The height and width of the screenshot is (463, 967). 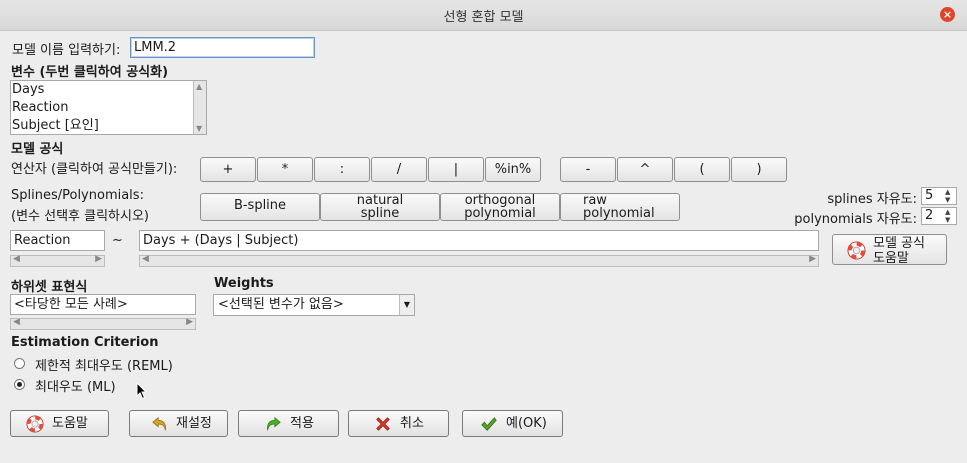 What do you see at coordinates (479, 240) in the screenshot?
I see `rhs-input: Days + (Days | Subject)` at bounding box center [479, 240].